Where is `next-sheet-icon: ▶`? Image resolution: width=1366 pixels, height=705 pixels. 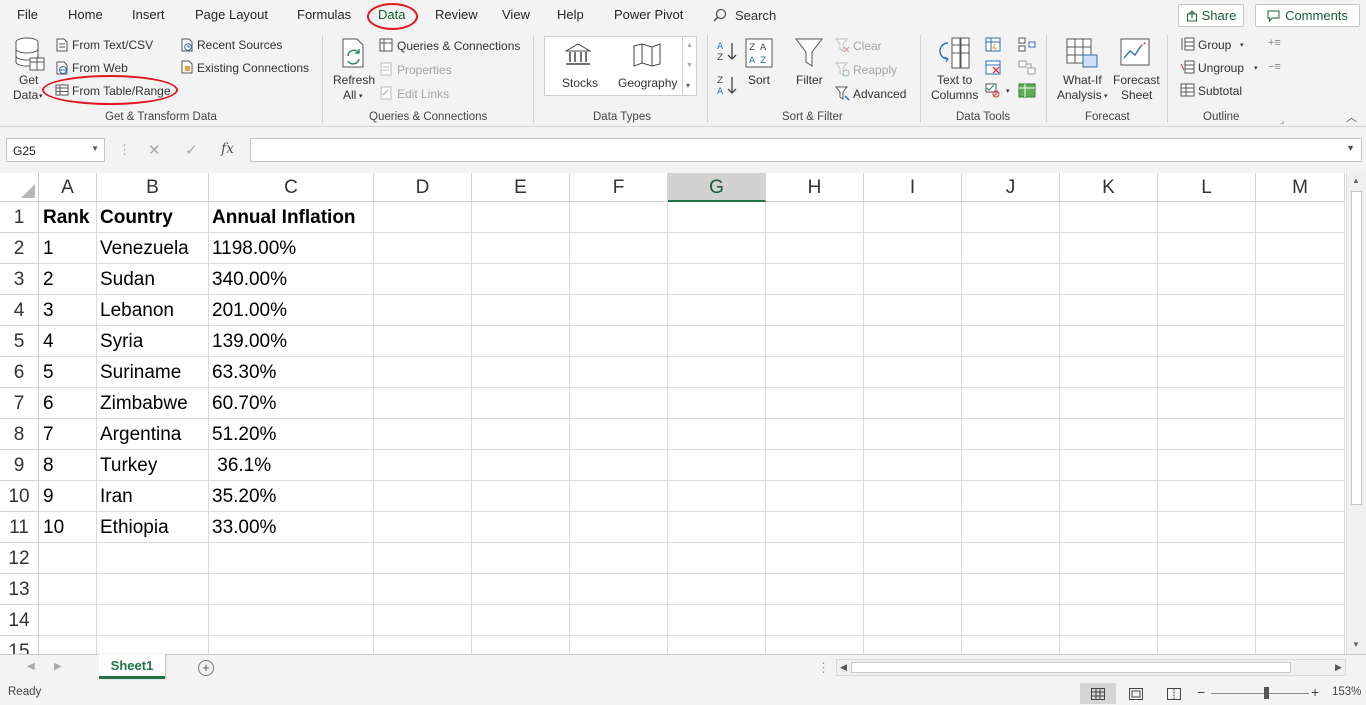 next-sheet-icon: ▶ is located at coordinates (58, 666).